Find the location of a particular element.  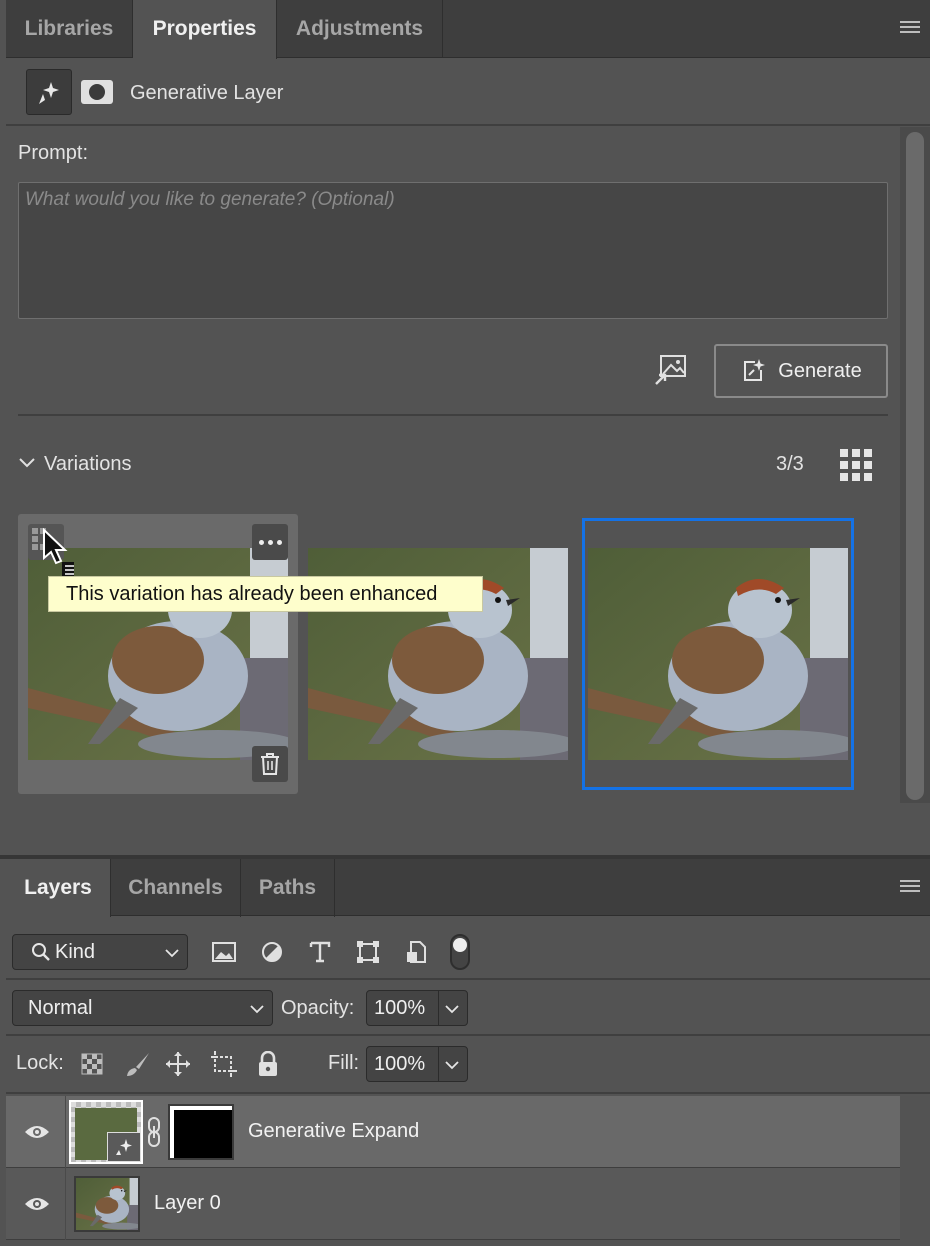

mask-icon is located at coordinates (97, 92).